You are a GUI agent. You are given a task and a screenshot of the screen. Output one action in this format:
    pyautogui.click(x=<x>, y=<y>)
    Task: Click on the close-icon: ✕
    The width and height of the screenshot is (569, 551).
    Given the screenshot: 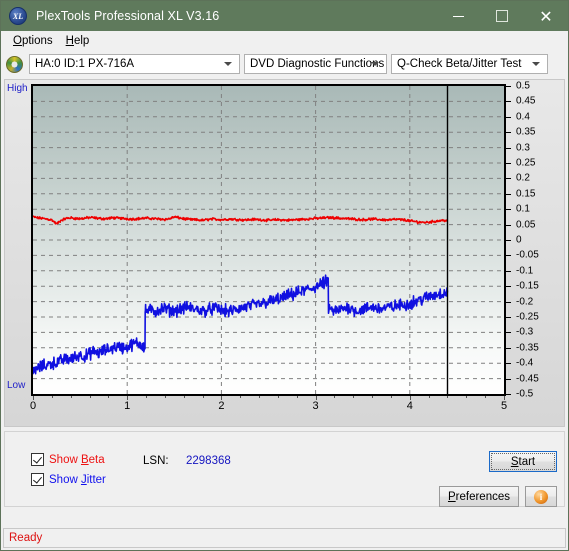 What is the action you would take?
    pyautogui.click(x=546, y=16)
    